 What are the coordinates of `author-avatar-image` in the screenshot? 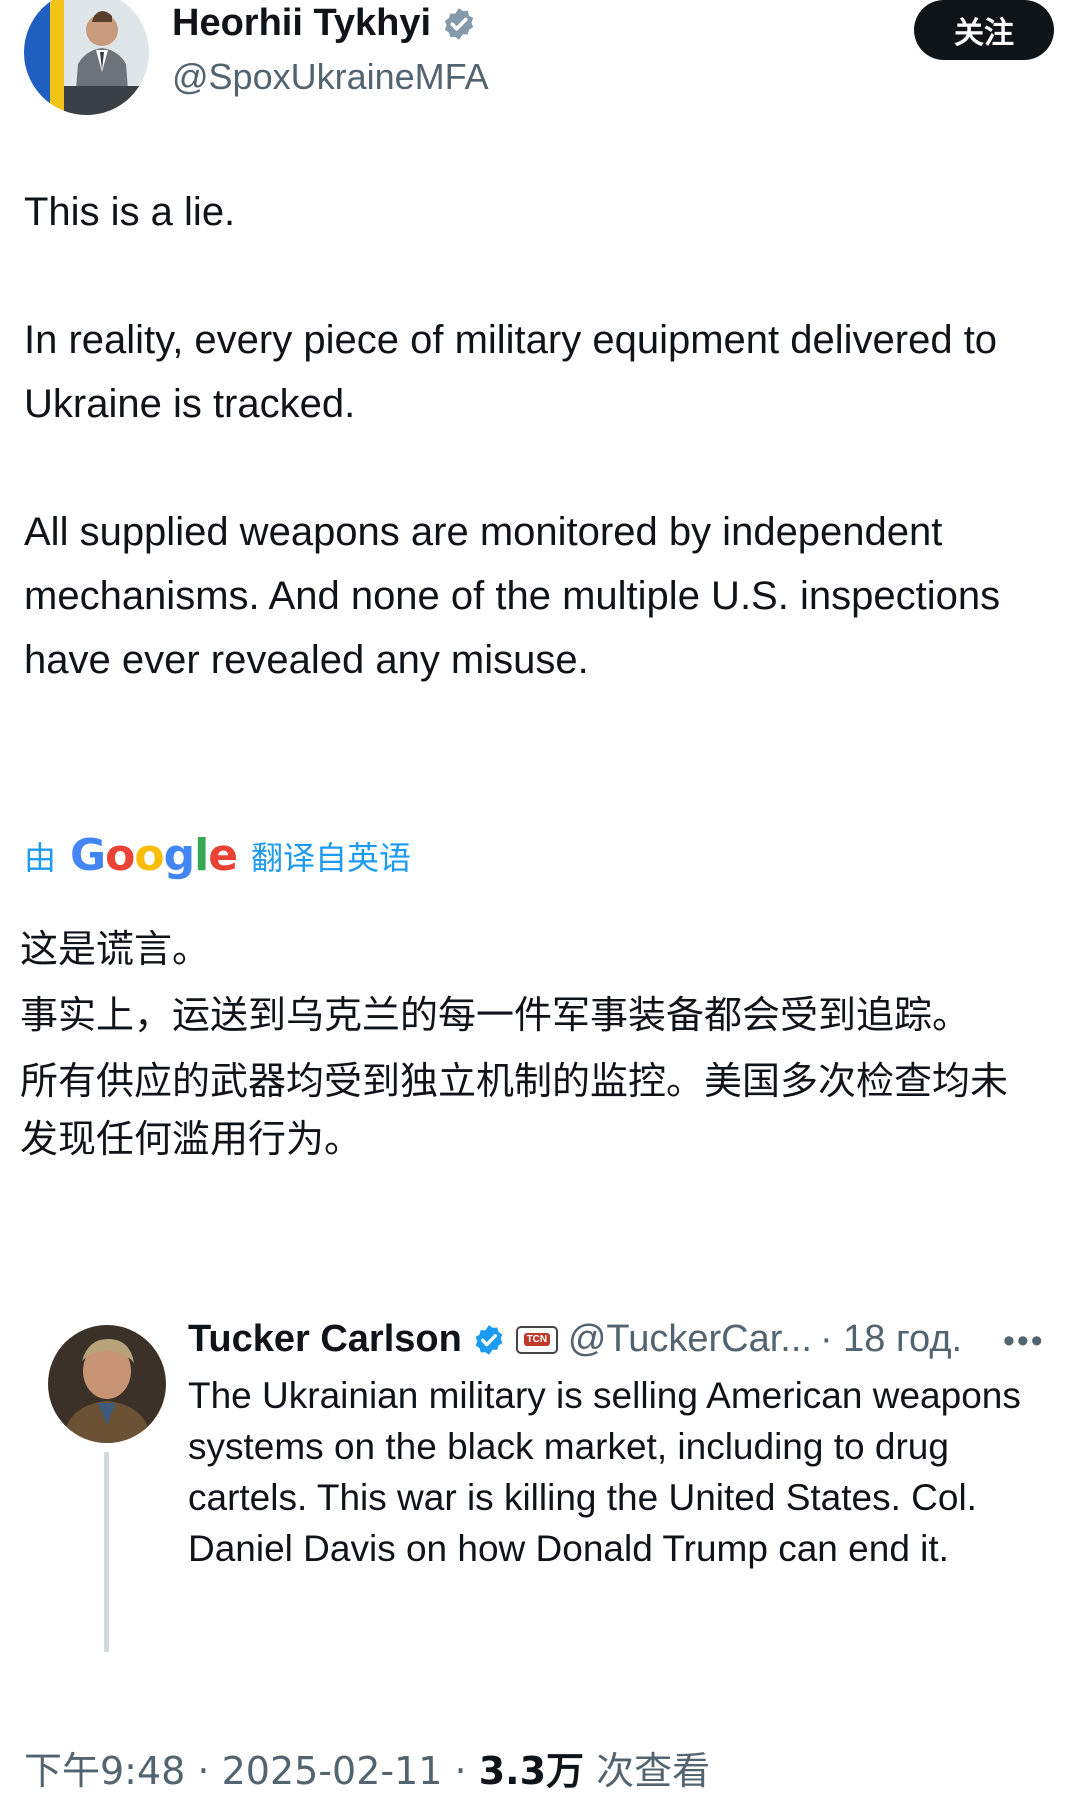 It's located at (86, 57).